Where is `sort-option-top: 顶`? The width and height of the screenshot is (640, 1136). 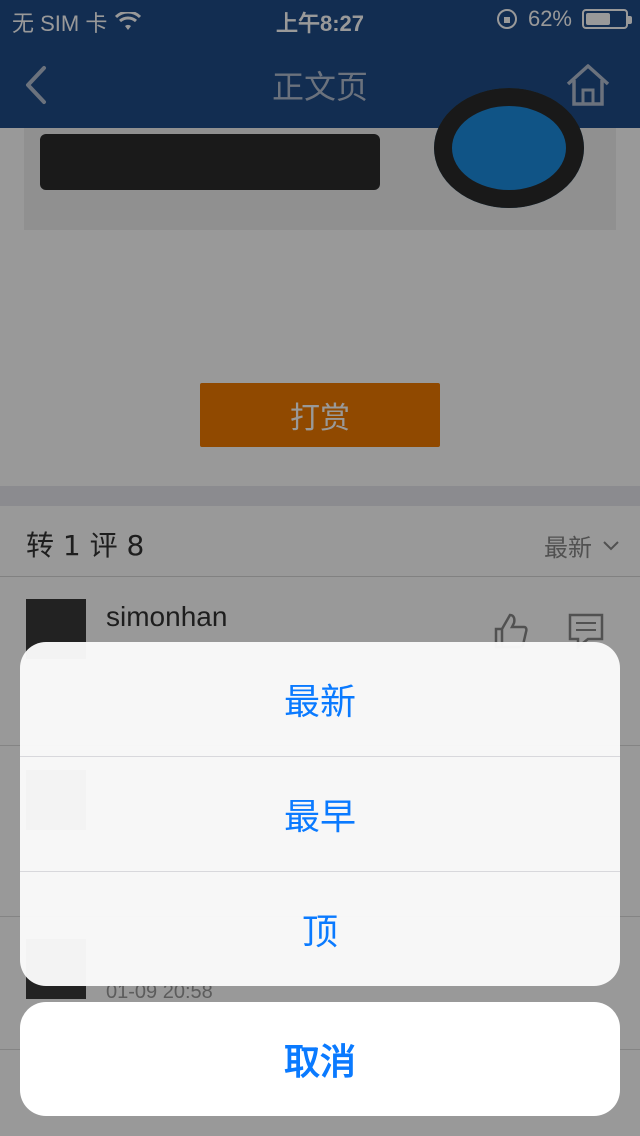
sort-option-top: 顶 is located at coordinates (320, 929).